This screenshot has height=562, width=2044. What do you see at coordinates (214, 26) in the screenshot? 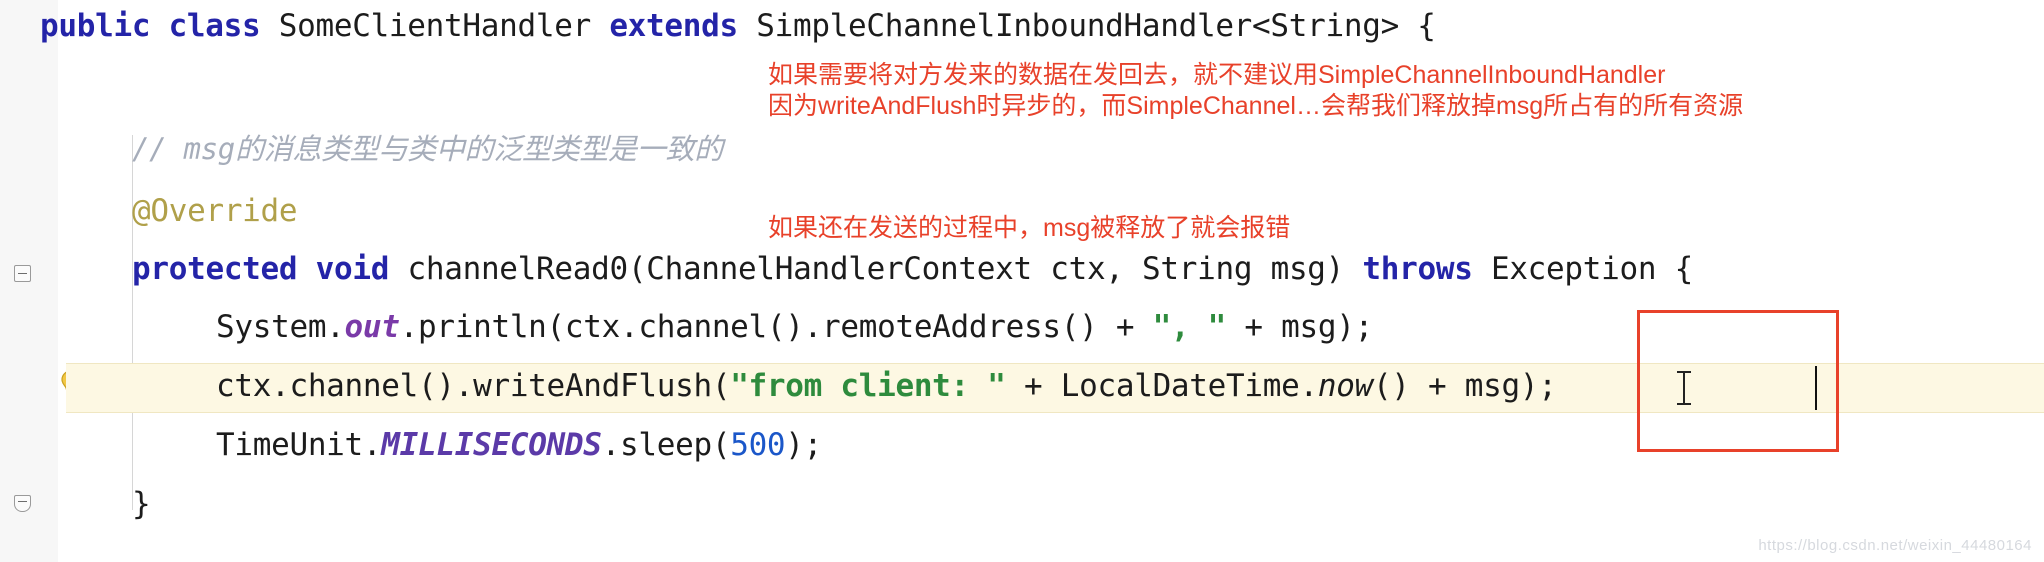
I see `code-token: class` at bounding box center [214, 26].